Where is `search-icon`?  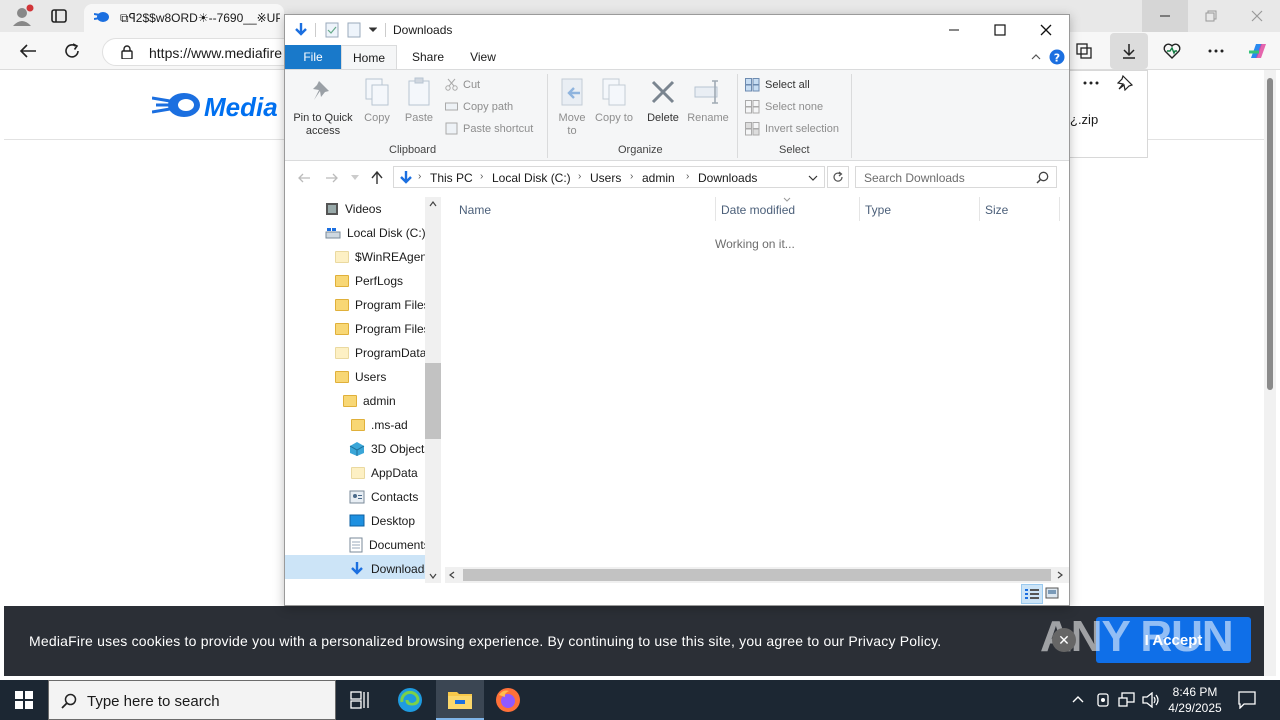
search-icon is located at coordinates (1042, 177).